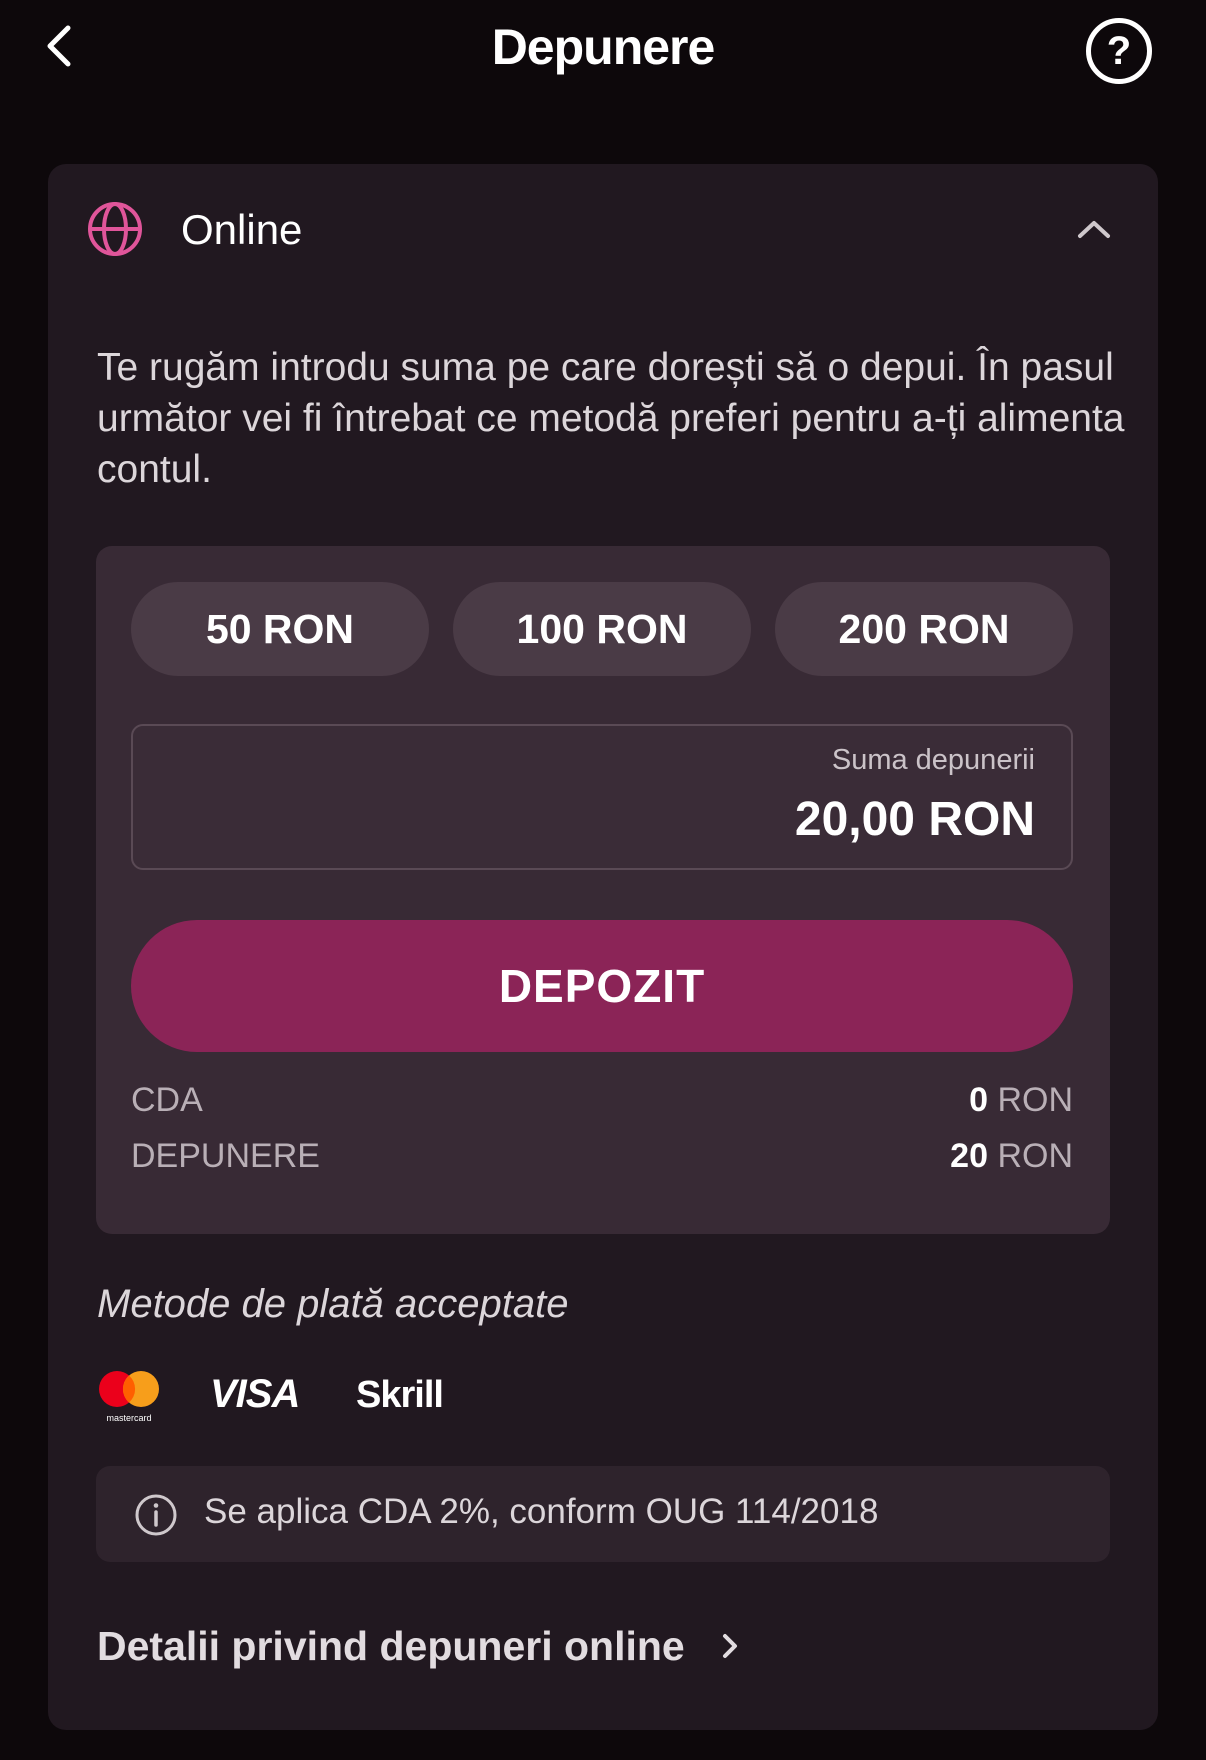 The width and height of the screenshot is (1206, 1760). I want to click on payment-methods-title: Metode de plată acceptate, so click(333, 1304).